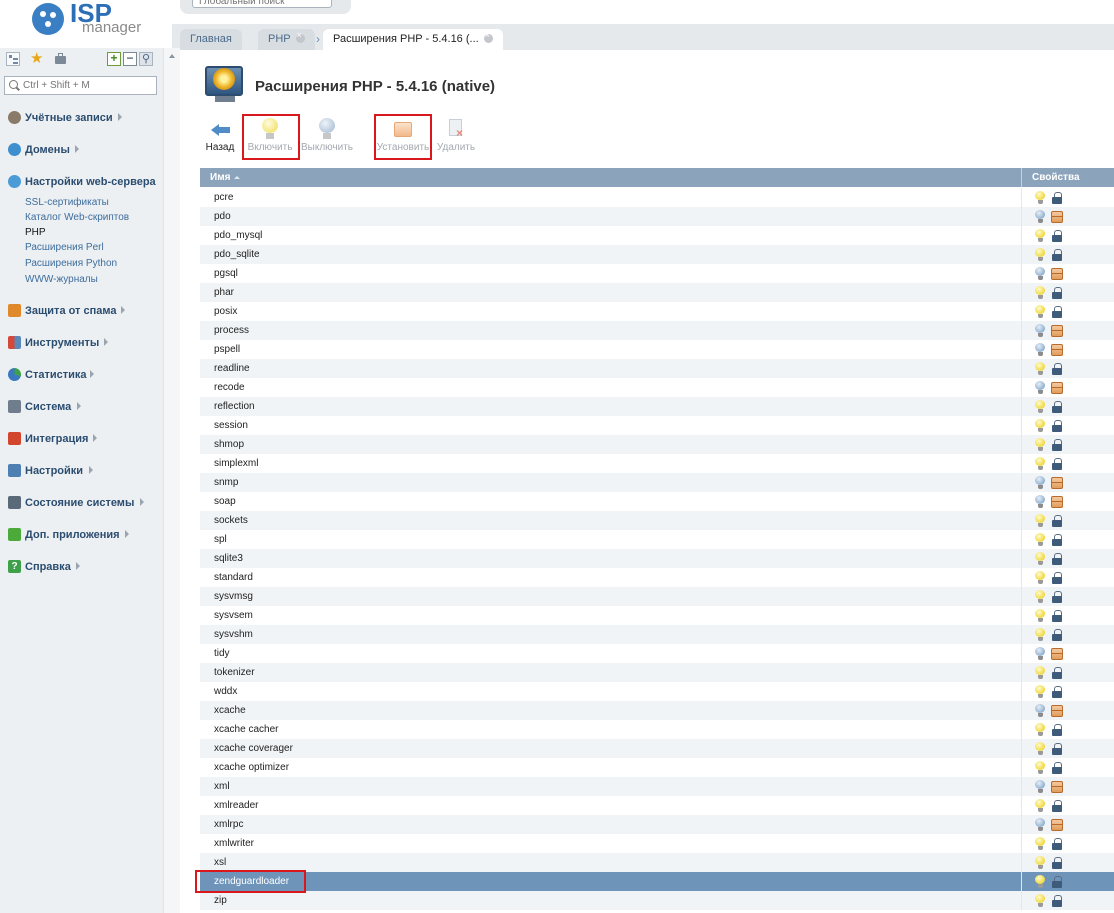 This screenshot has height=913, width=1114. What do you see at coordinates (657, 292) in the screenshot?
I see `table-row: phar` at bounding box center [657, 292].